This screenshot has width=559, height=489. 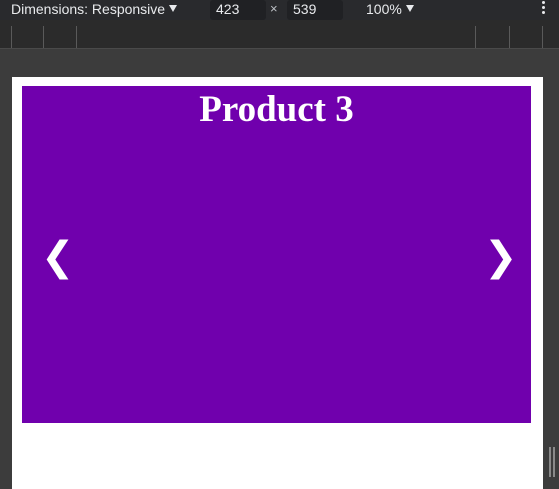 What do you see at coordinates (315, 10) in the screenshot?
I see `height-input: 539` at bounding box center [315, 10].